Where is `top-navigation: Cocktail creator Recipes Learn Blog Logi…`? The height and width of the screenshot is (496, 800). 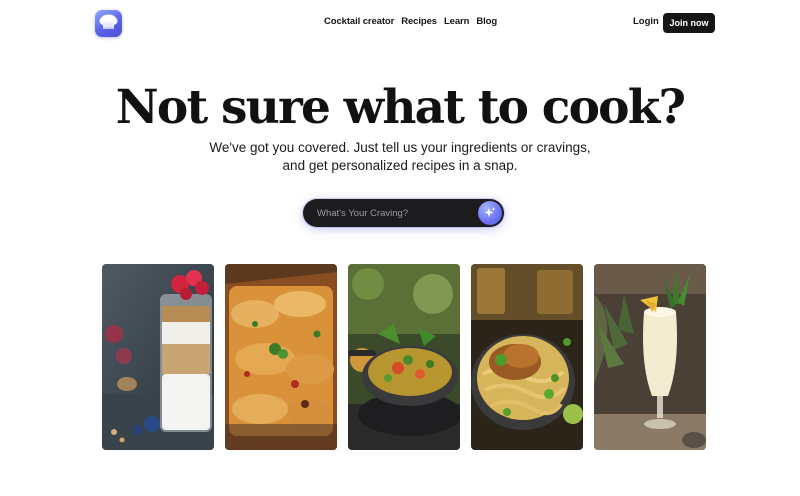
top-navigation: Cocktail creator Recipes Learn Blog Logi… is located at coordinates (400, 23).